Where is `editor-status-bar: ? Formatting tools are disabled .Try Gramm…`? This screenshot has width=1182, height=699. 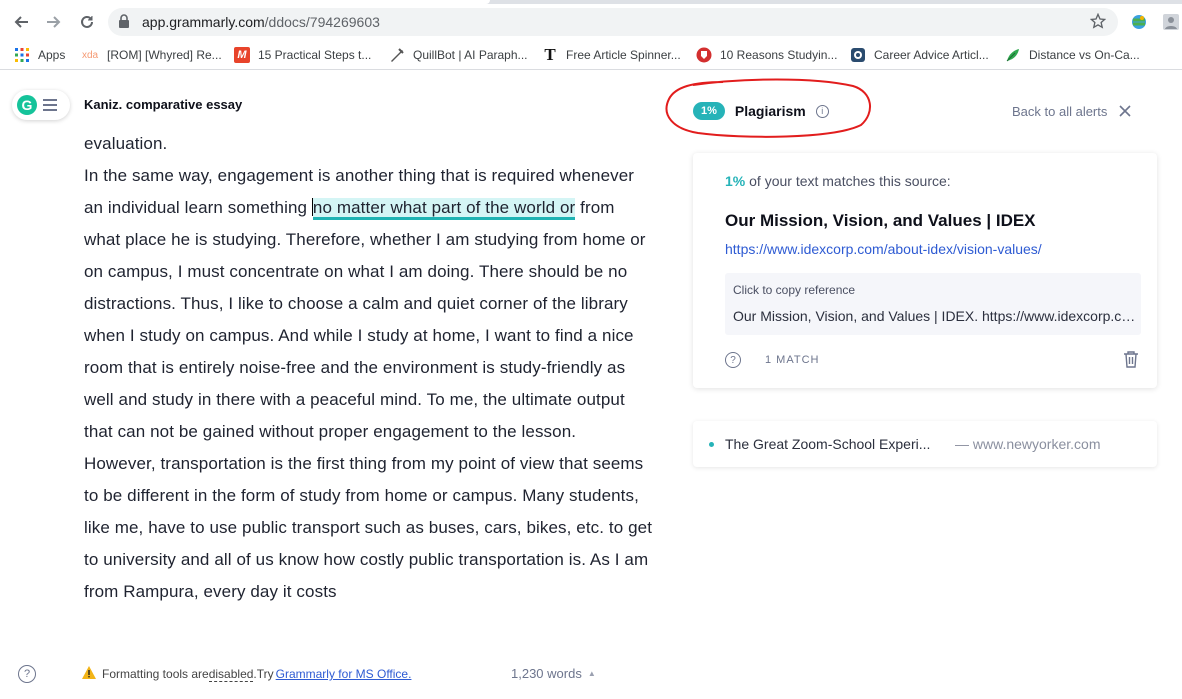
editor-status-bar: ? Formatting tools are disabled .Try Gramm… is located at coordinates (330, 674).